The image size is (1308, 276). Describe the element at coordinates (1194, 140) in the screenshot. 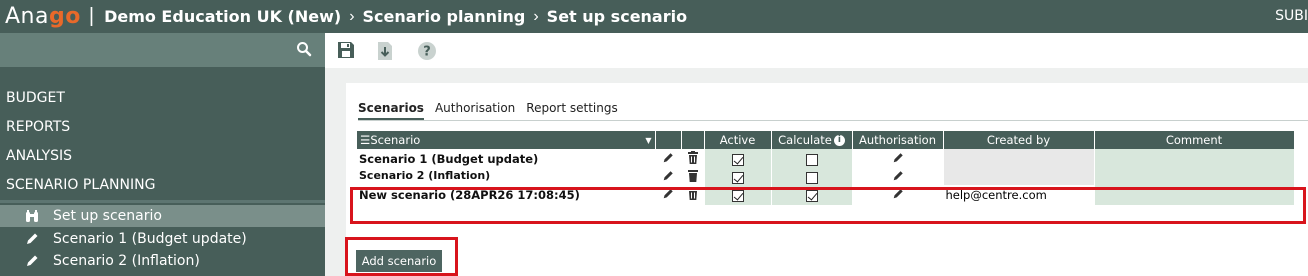

I see `column-header-comment: Comment` at that location.